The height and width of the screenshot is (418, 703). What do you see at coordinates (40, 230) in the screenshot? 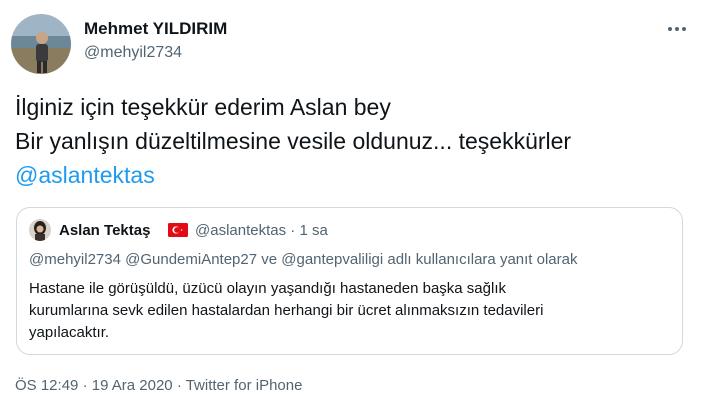
I see `quoted-author-avatar` at bounding box center [40, 230].